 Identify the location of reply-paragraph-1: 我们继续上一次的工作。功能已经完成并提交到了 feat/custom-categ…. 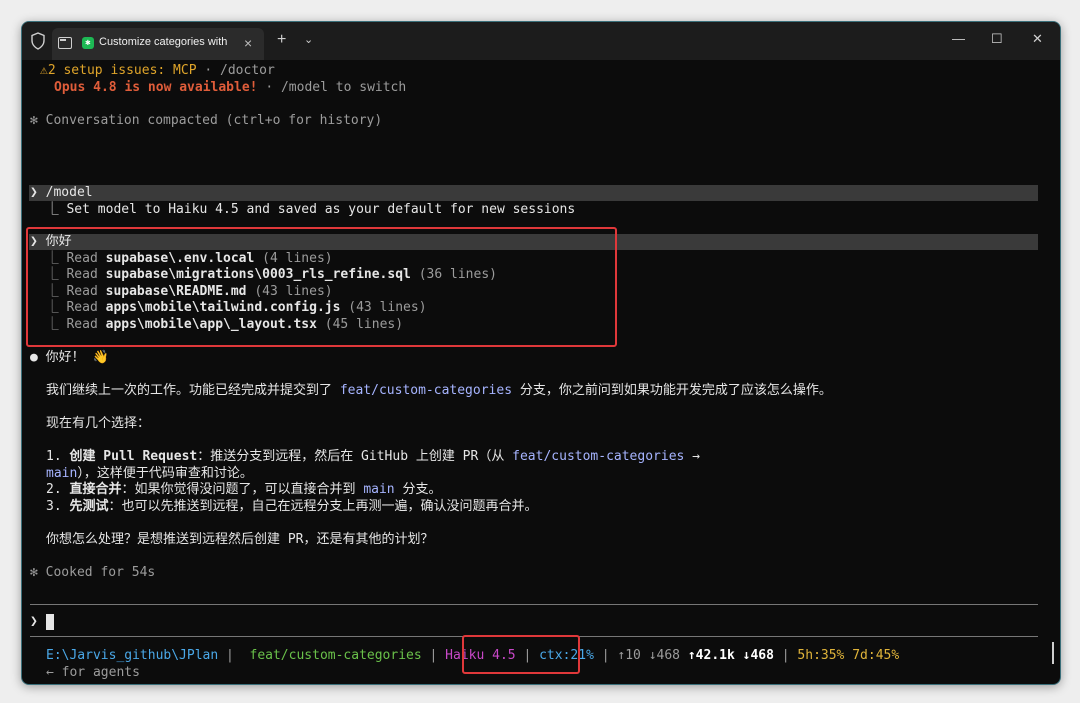
(439, 390).